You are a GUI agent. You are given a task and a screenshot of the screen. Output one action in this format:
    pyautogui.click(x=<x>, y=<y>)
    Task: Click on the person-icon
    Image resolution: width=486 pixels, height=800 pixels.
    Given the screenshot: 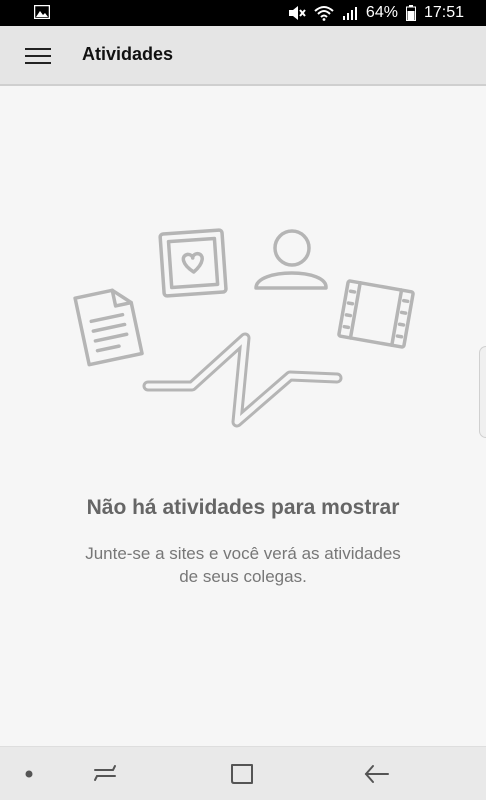 What is the action you would take?
    pyautogui.click(x=291, y=259)
    